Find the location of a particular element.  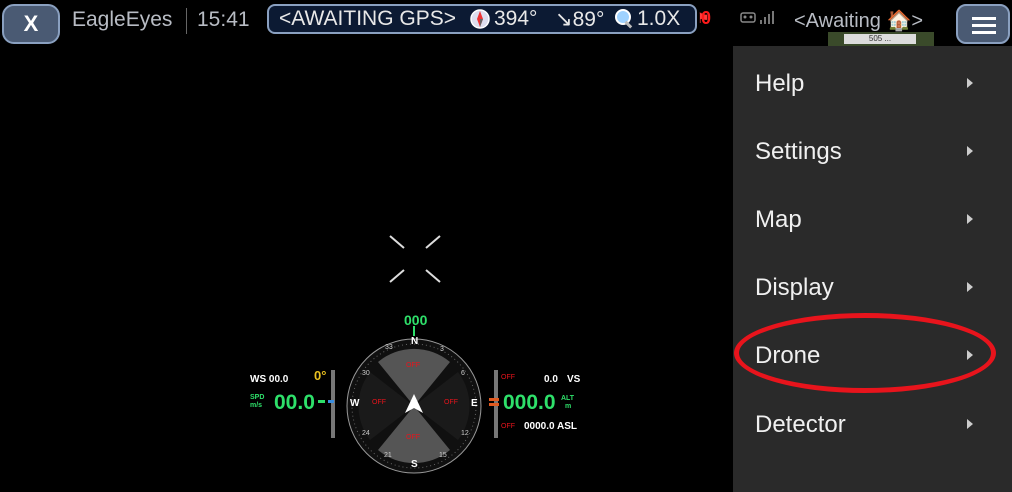

zoom-value: 1.0X is located at coordinates (659, 18).